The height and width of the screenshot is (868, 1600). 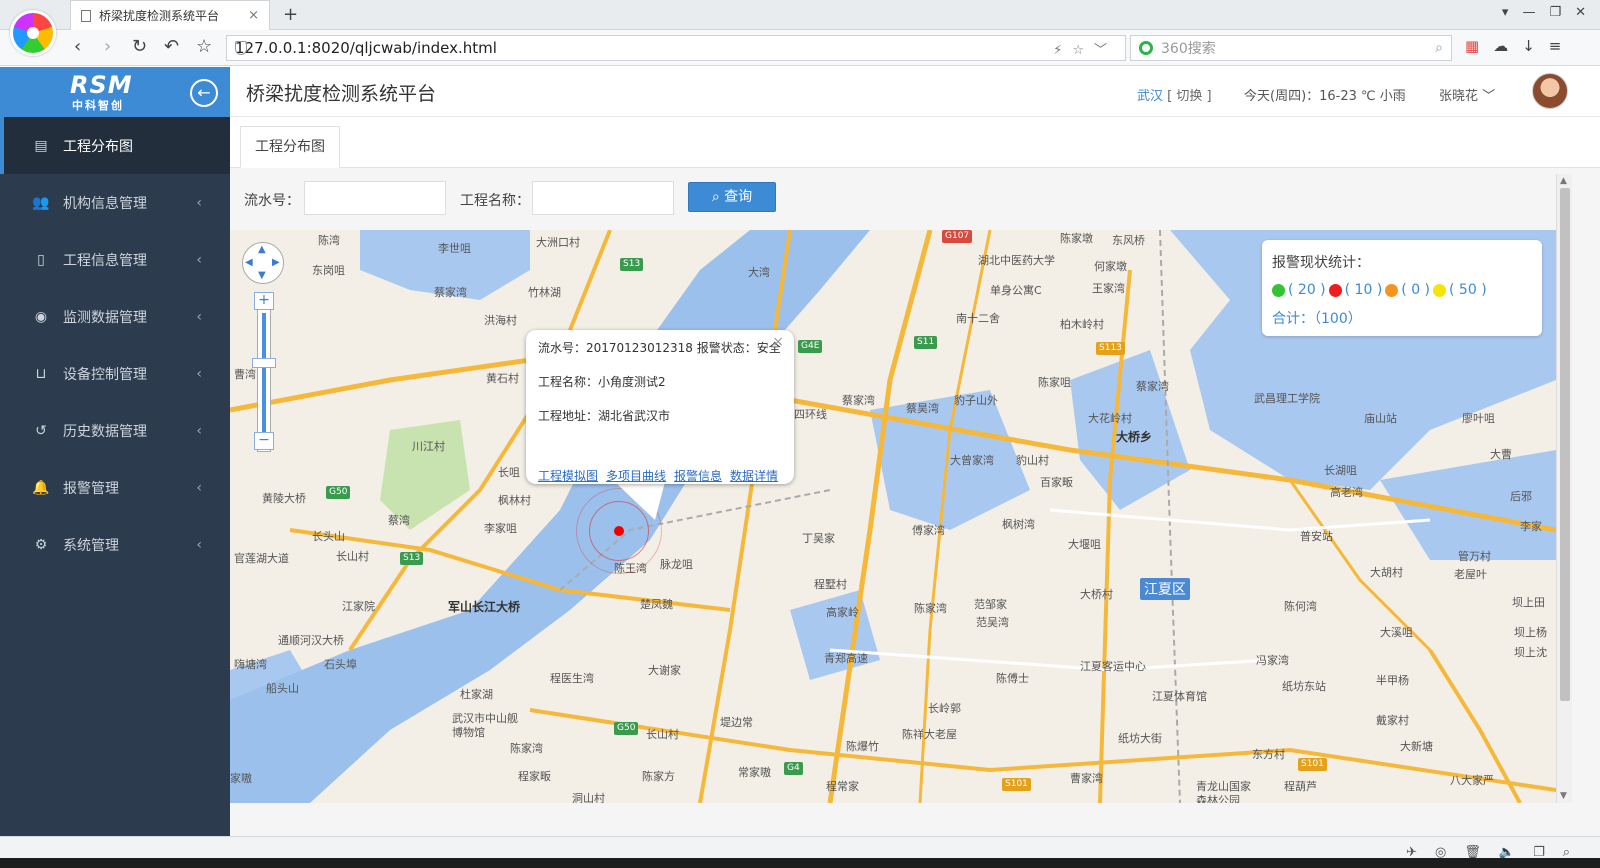 What do you see at coordinates (1113, 666) in the screenshot?
I see `map-place-label: 江夏客运中心` at bounding box center [1113, 666].